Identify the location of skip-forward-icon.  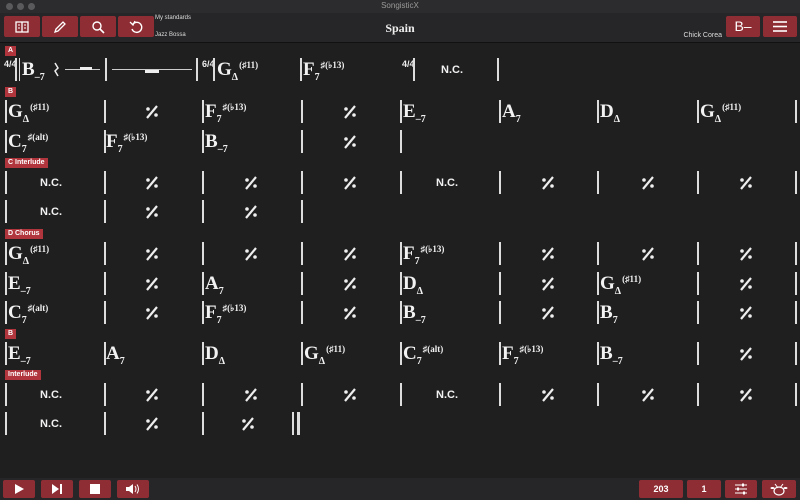
(57, 489).